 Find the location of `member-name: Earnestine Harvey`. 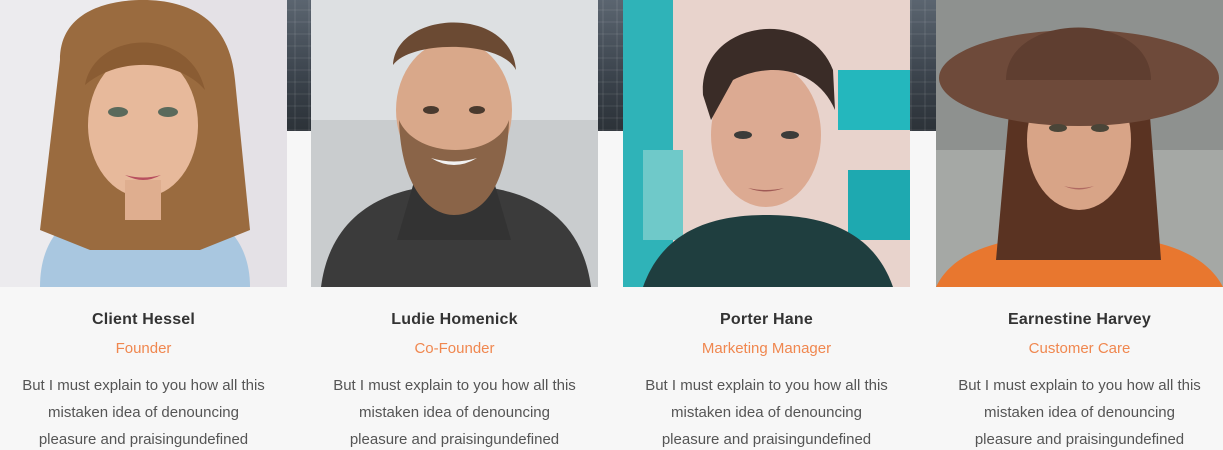

member-name: Earnestine Harvey is located at coordinates (1079, 319).